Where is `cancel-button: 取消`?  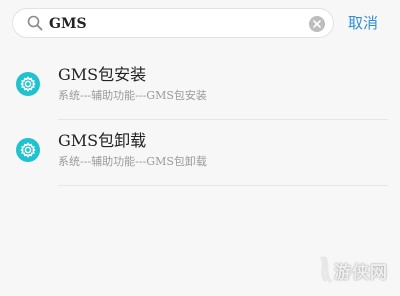 cancel-button: 取消 is located at coordinates (363, 23).